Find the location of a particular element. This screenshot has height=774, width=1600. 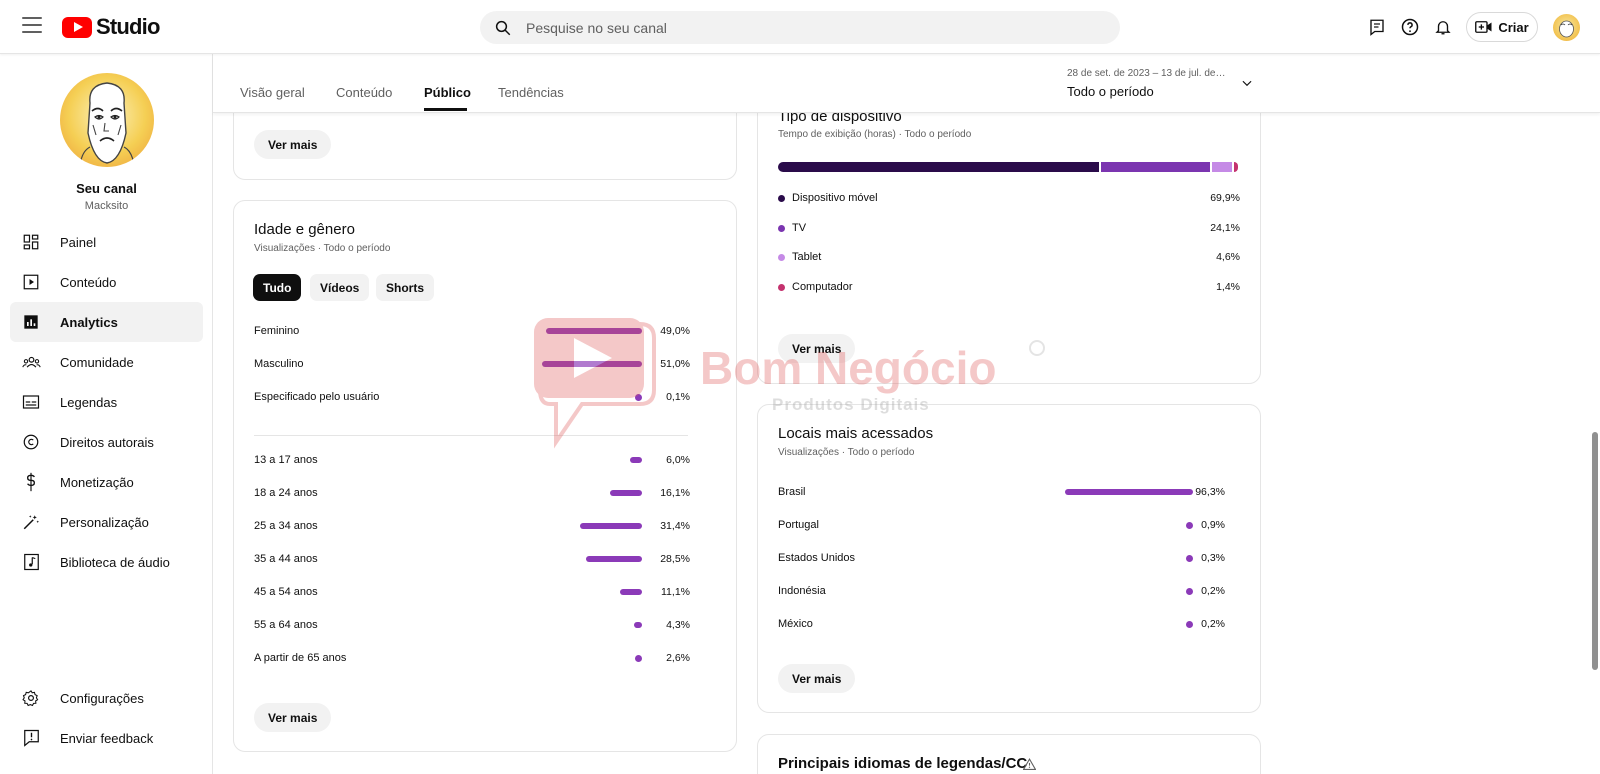

sidebar-item-label: Analytics is located at coordinates (89, 322).